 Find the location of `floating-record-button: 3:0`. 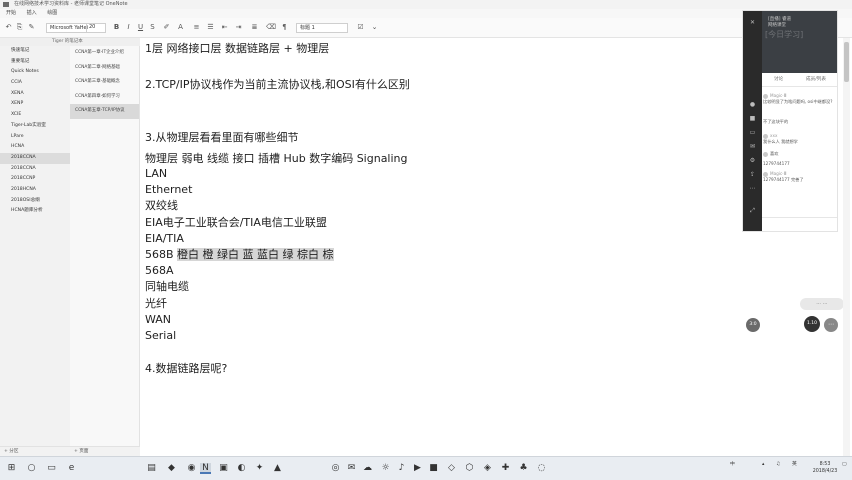

floating-record-button: 3:0 is located at coordinates (753, 325).